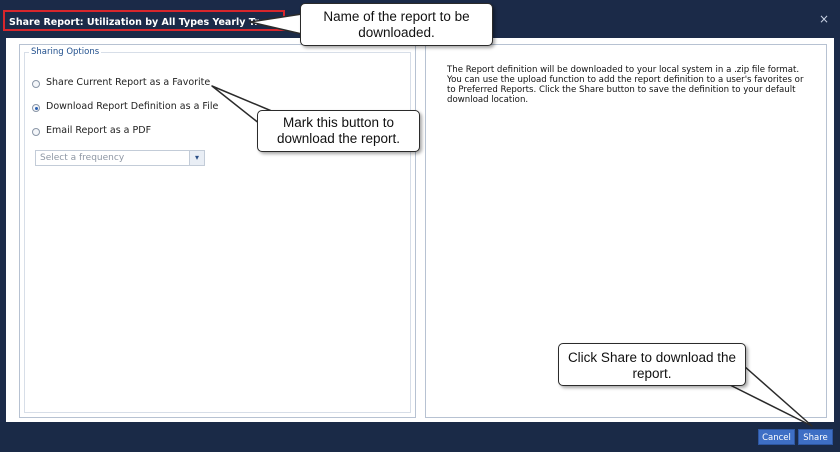 This screenshot has width=840, height=452. I want to click on callout-mark-button: Mark this button to download the report., so click(338, 131).